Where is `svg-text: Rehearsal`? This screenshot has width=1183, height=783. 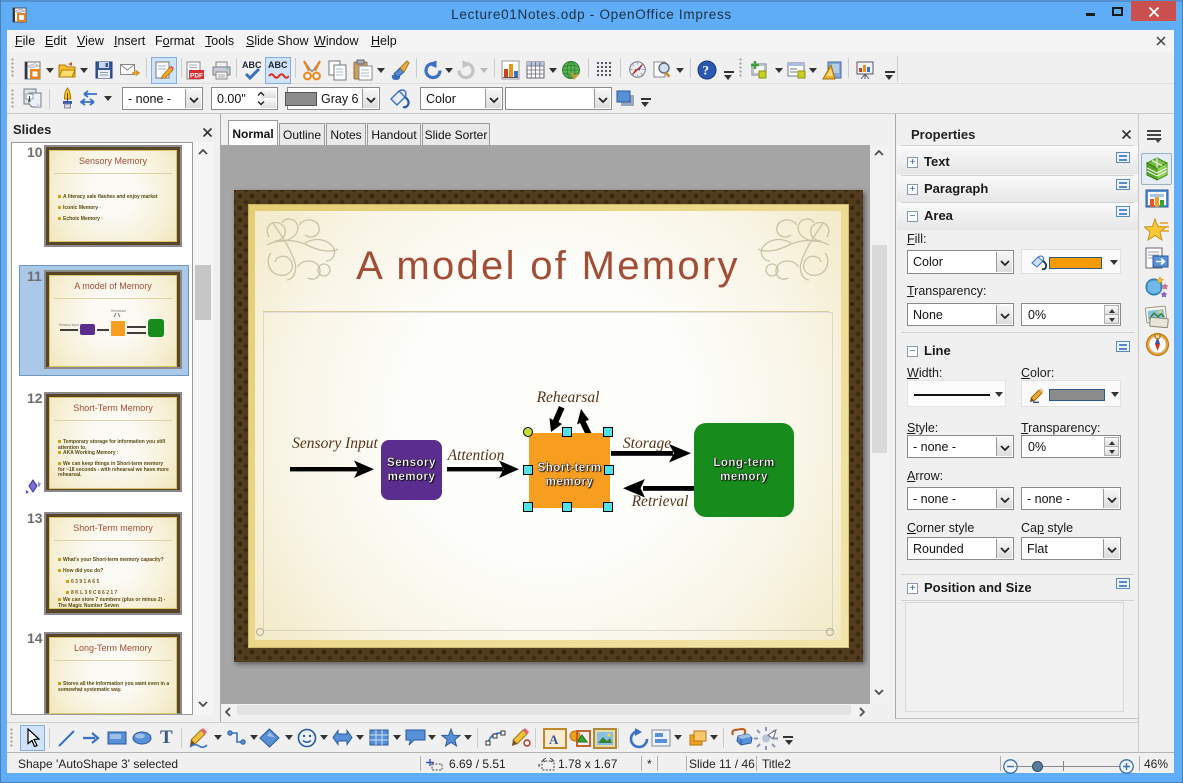 svg-text: Rehearsal is located at coordinates (118, 311).